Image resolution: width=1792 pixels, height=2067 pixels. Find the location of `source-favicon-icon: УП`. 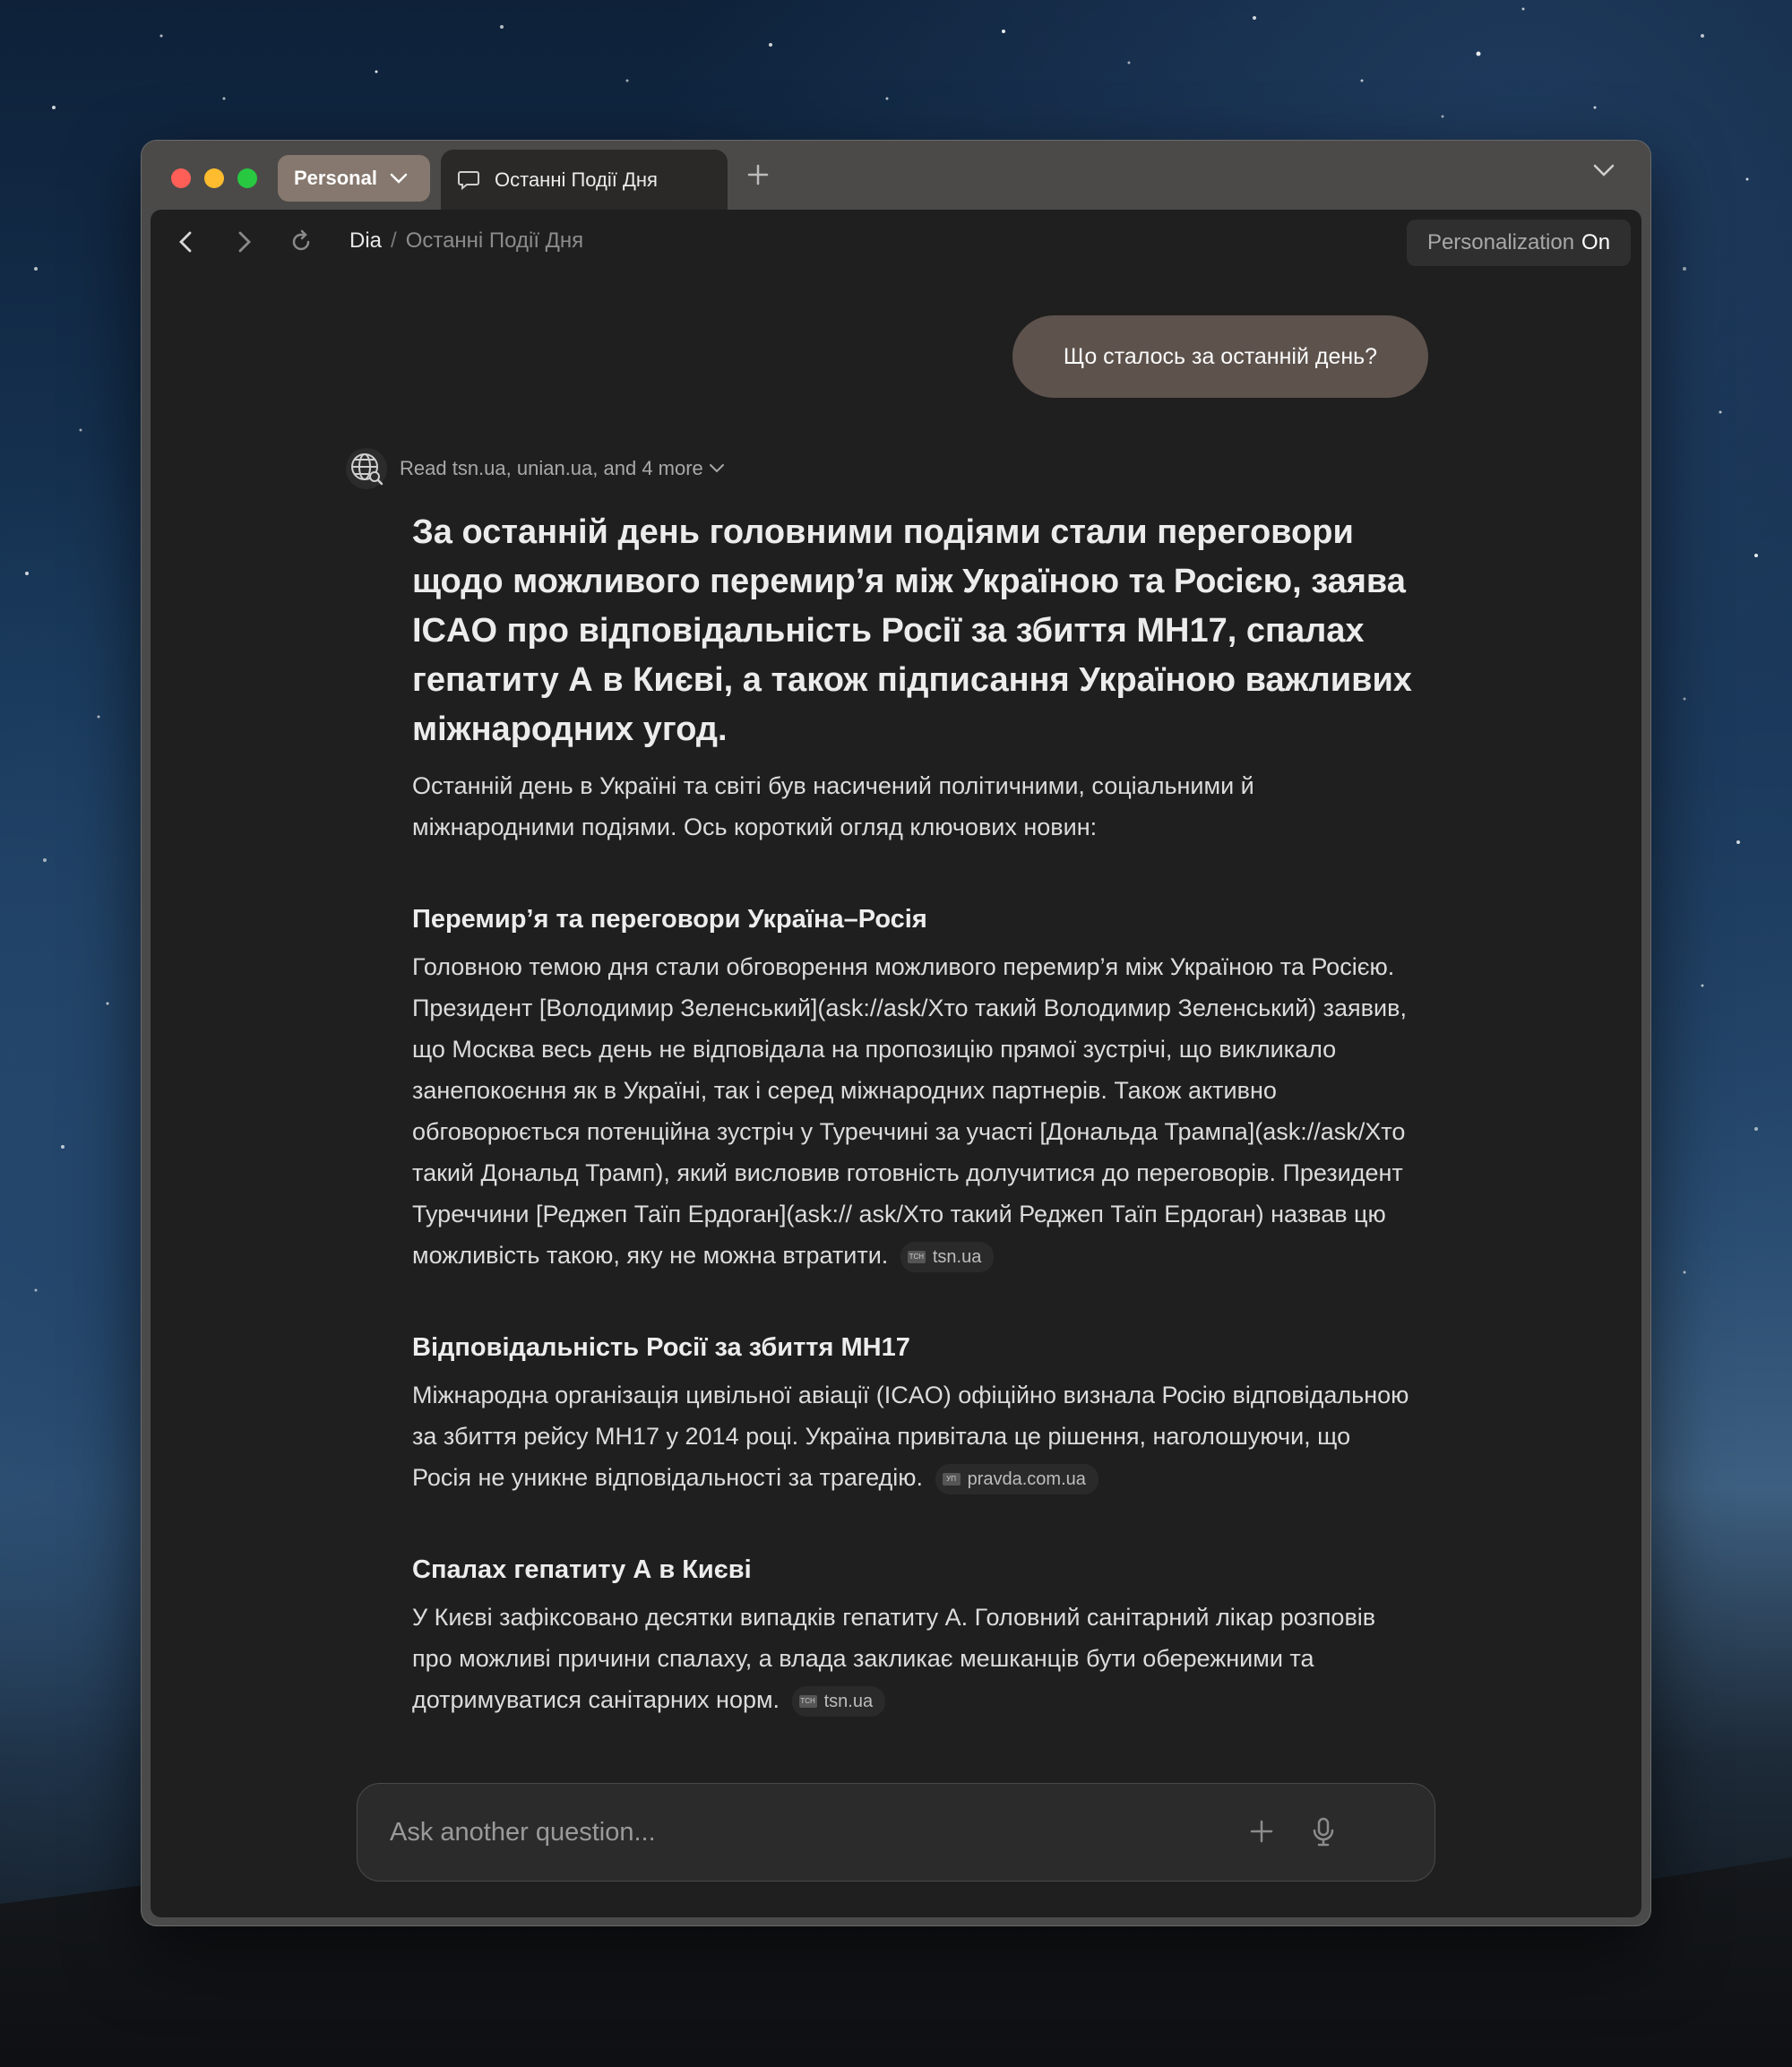

source-favicon-icon: УП is located at coordinates (951, 1479).